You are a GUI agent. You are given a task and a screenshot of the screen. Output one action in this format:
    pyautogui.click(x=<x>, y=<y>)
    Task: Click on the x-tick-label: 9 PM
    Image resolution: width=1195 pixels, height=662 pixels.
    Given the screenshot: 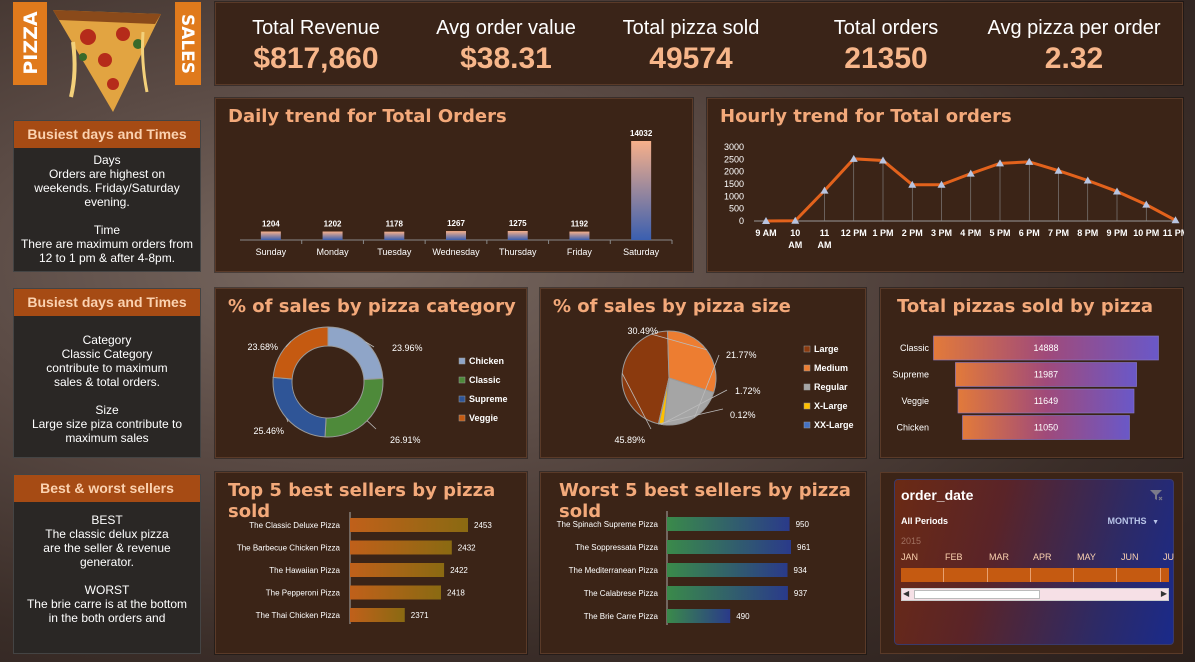 What is the action you would take?
    pyautogui.click(x=1116, y=233)
    